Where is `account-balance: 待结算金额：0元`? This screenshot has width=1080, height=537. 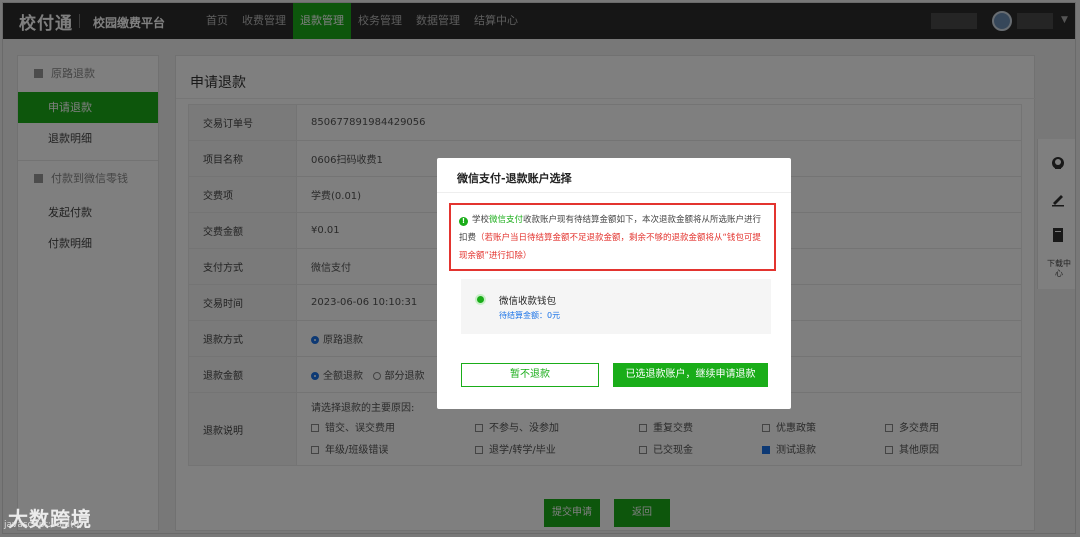 account-balance: 待结算金额：0元 is located at coordinates (530, 315).